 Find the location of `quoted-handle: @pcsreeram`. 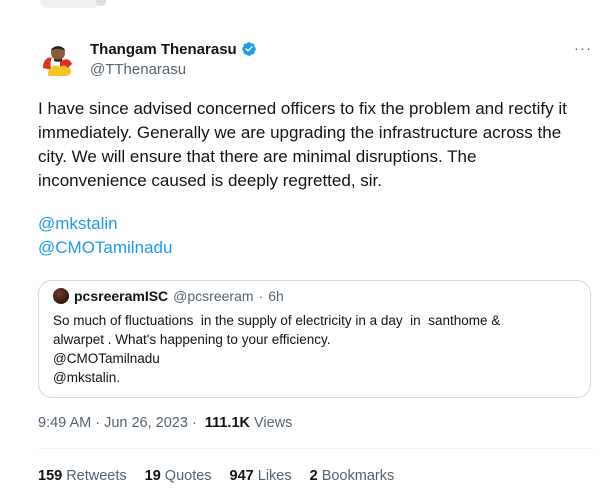

quoted-handle: @pcsreeram is located at coordinates (213, 296).